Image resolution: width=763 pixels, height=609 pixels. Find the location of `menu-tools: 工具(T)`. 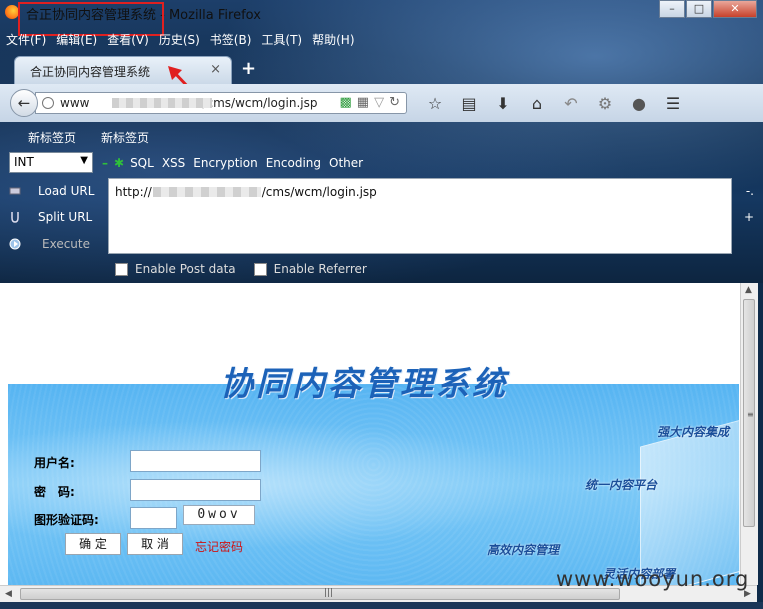

menu-tools: 工具(T) is located at coordinates (281, 39).